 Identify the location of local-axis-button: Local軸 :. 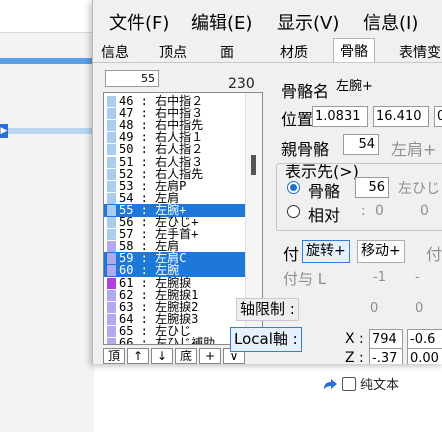
(266, 339).